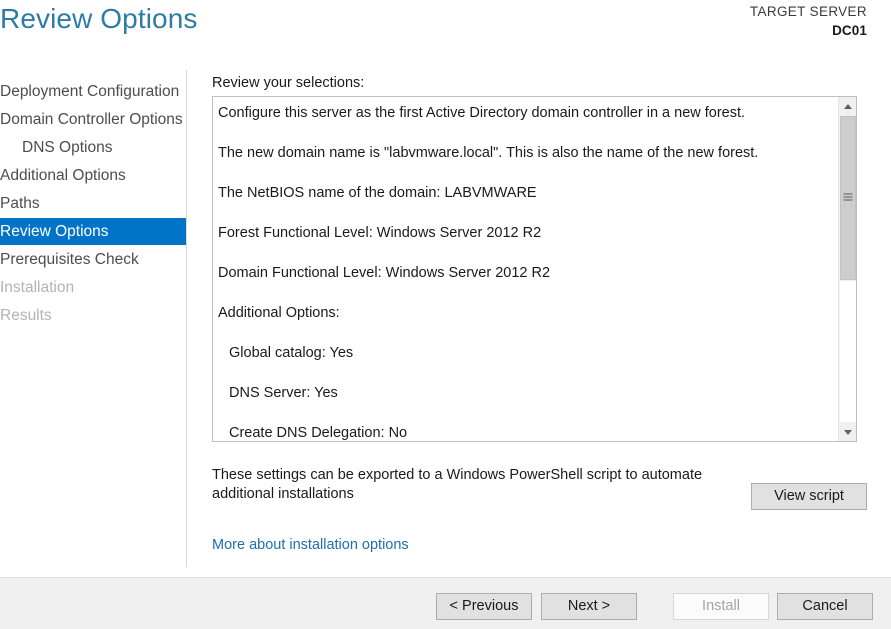 This screenshot has height=629, width=891. What do you see at coordinates (445, 31) in the screenshot?
I see `wizard-header: Review Options TARGET SERVER DC01` at bounding box center [445, 31].